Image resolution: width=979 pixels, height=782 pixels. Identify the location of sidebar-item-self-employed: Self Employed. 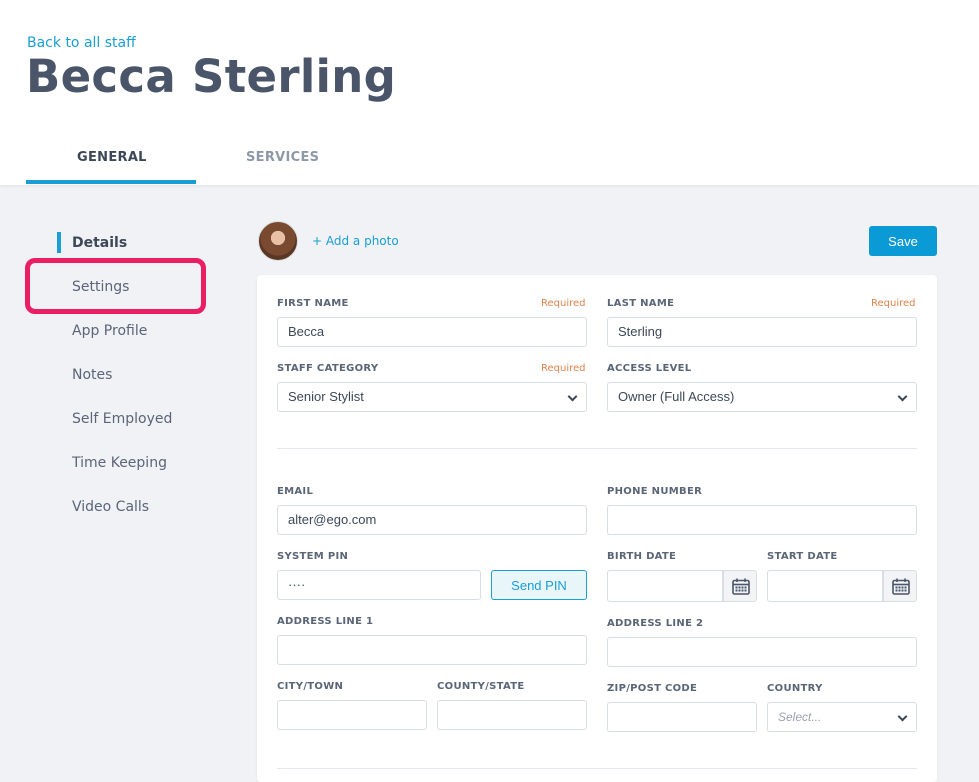
(122, 419).